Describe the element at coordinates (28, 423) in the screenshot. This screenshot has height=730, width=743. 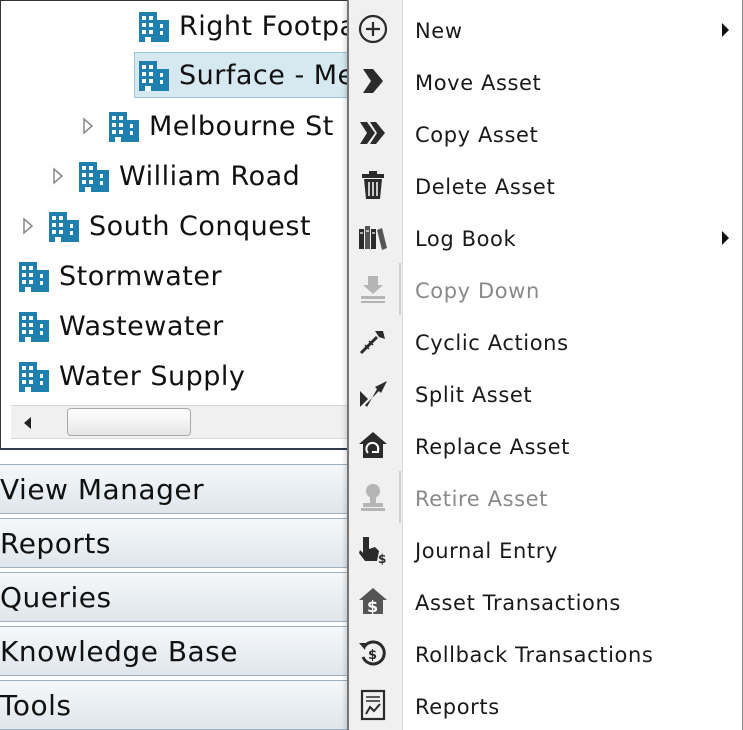
I see `scroll-left-arrow-icon` at that location.